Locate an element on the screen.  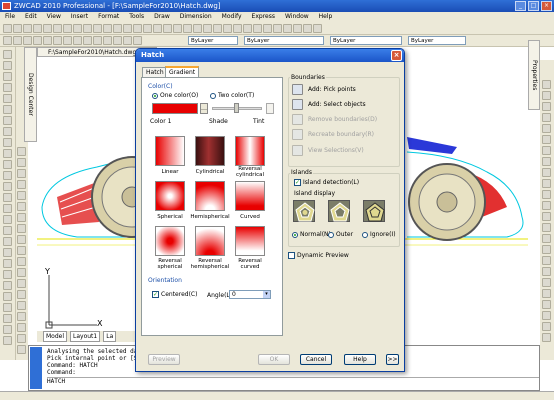
more-options-button: >> is located at coordinates (392, 359).